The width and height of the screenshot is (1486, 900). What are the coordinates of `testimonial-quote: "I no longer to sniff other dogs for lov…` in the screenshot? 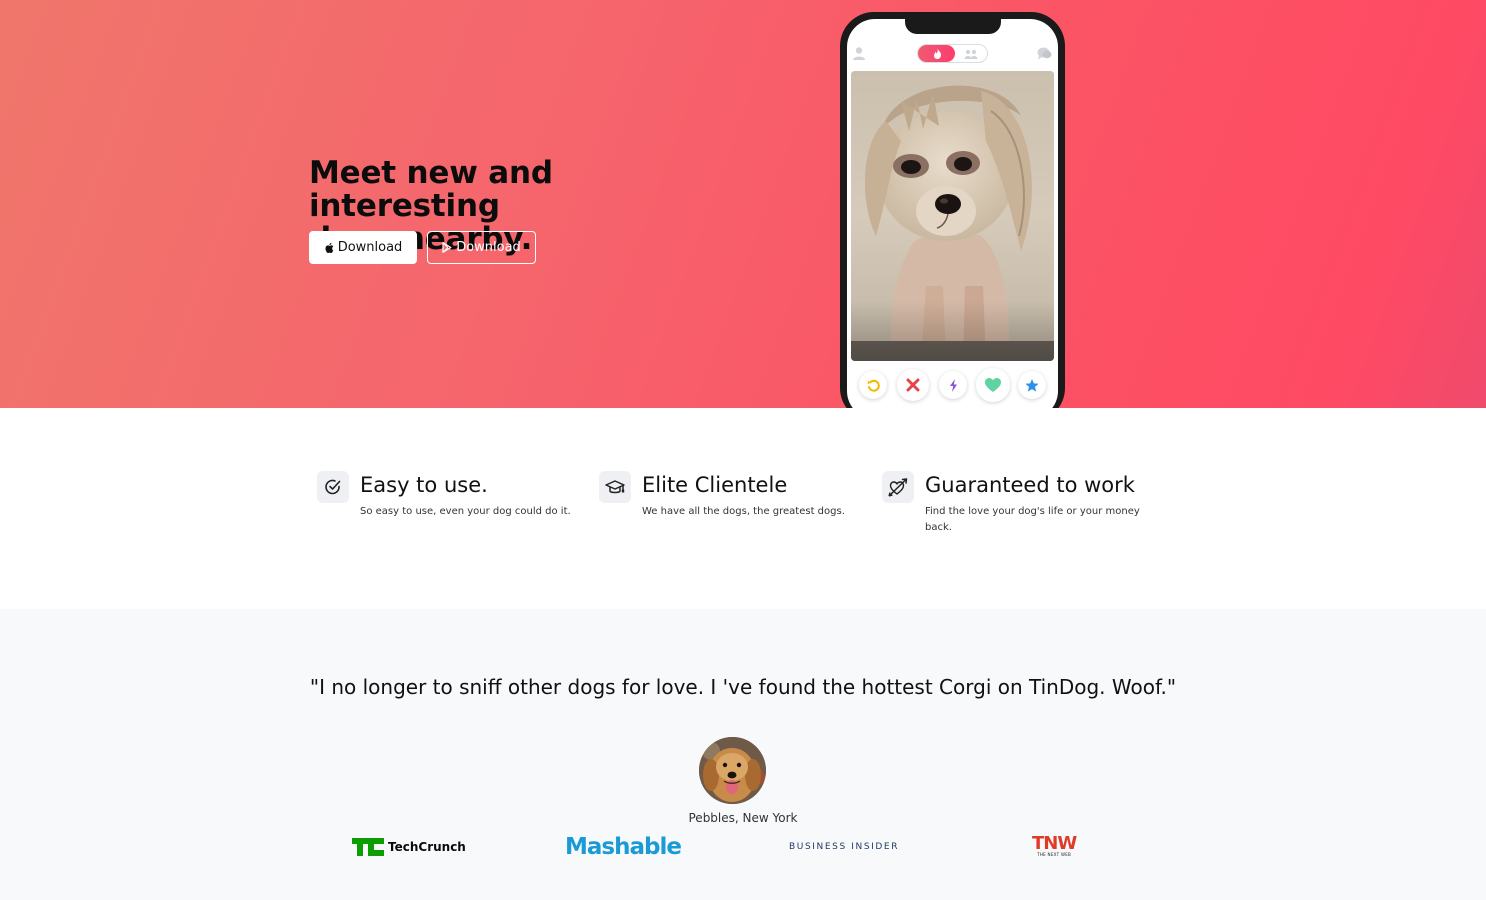 It's located at (743, 687).